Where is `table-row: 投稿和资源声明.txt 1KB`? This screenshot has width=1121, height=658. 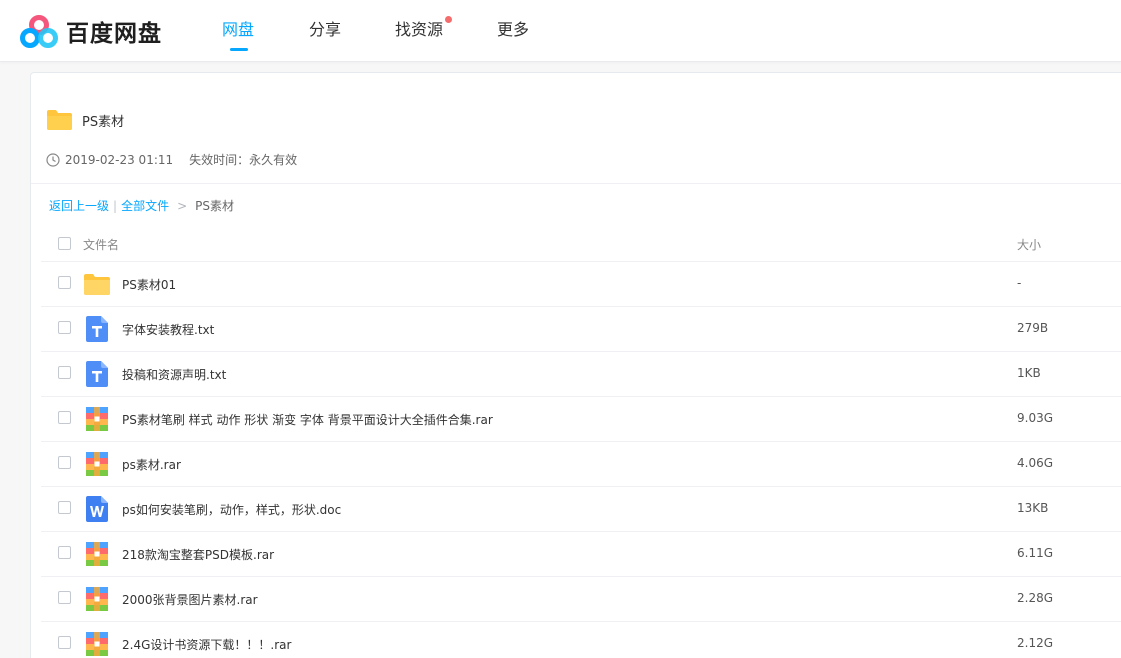 table-row: 投稿和资源声明.txt 1KB is located at coordinates (581, 374).